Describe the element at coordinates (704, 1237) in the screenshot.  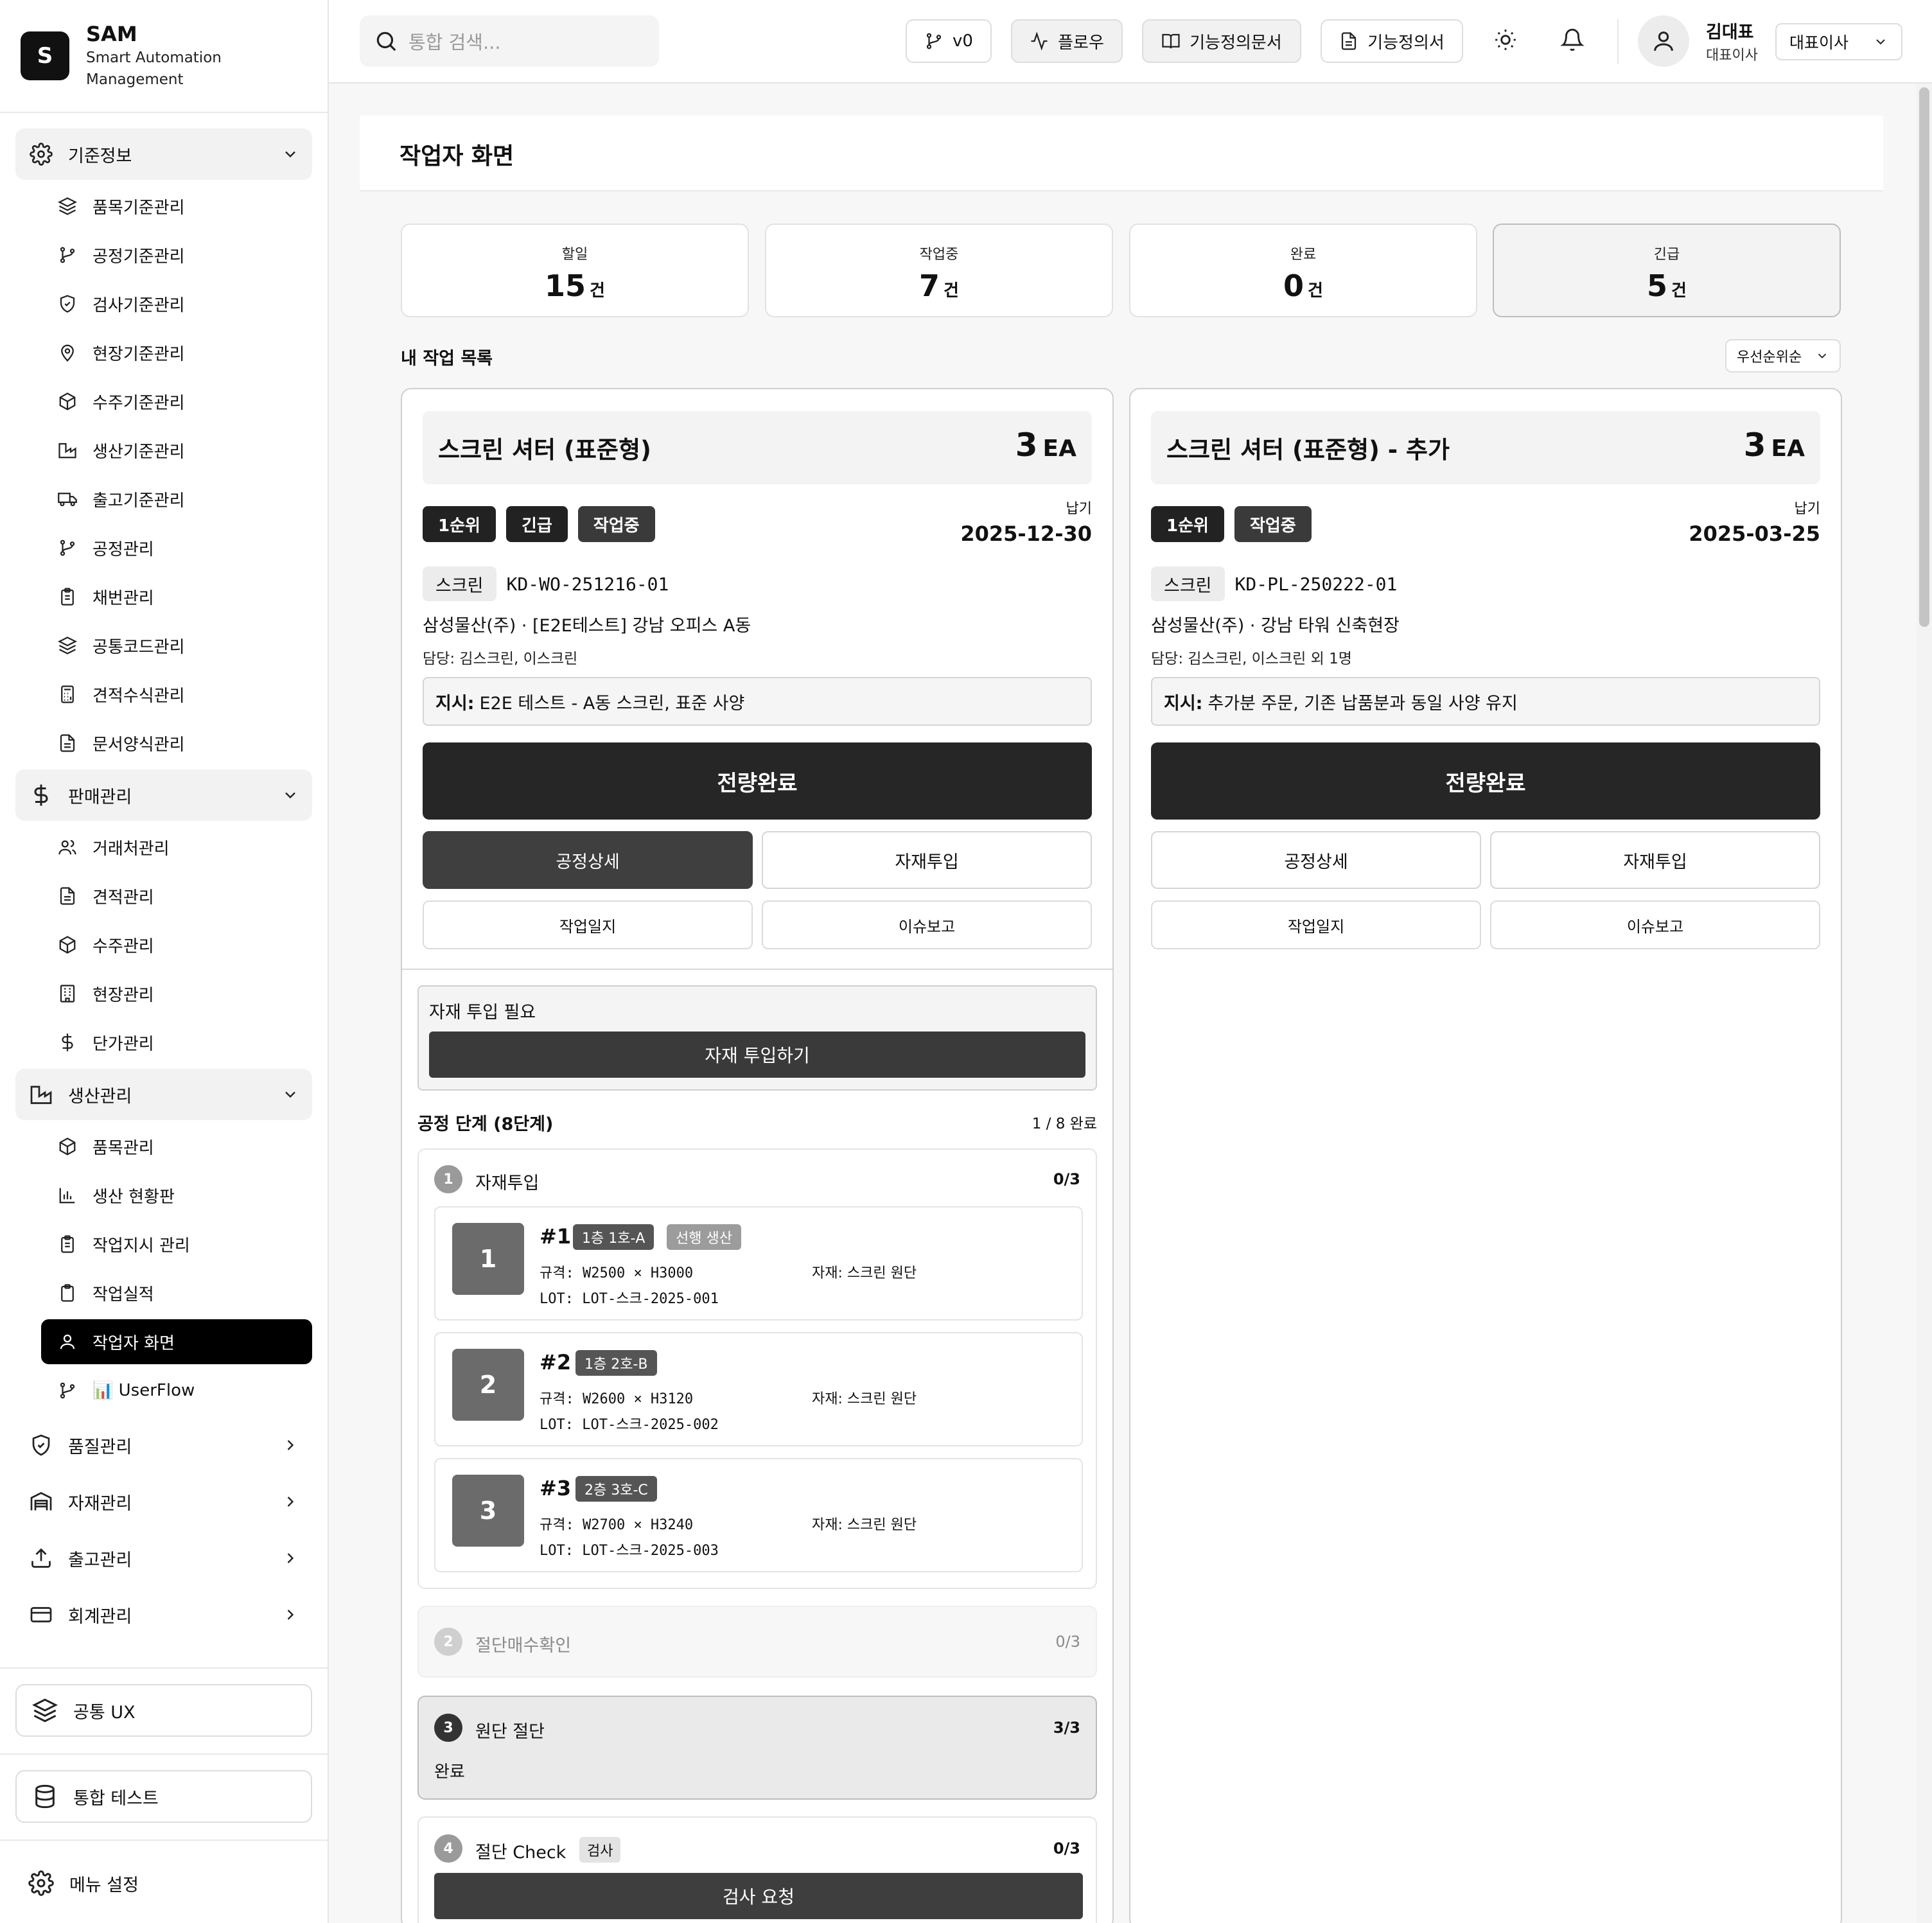
I see `pre-production-tag: 선행 생산` at that location.